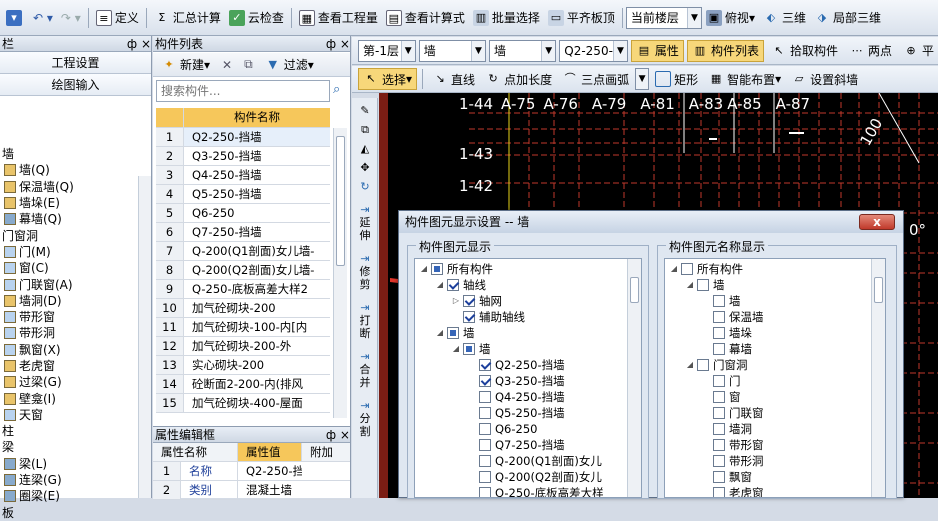 The image size is (938, 521). What do you see at coordinates (146, 44) in the screenshot?
I see `close-icon: ×` at bounding box center [146, 44].